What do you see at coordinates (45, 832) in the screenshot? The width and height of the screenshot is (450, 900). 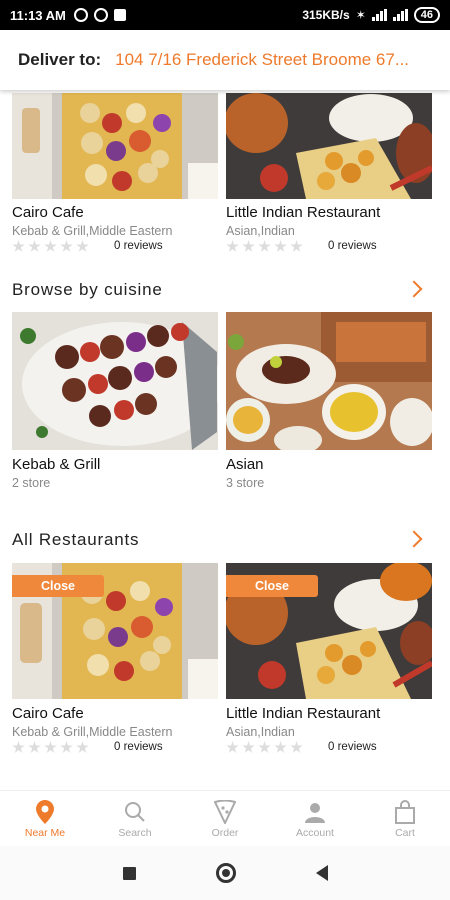 I see `nav-label: Near Me` at bounding box center [45, 832].